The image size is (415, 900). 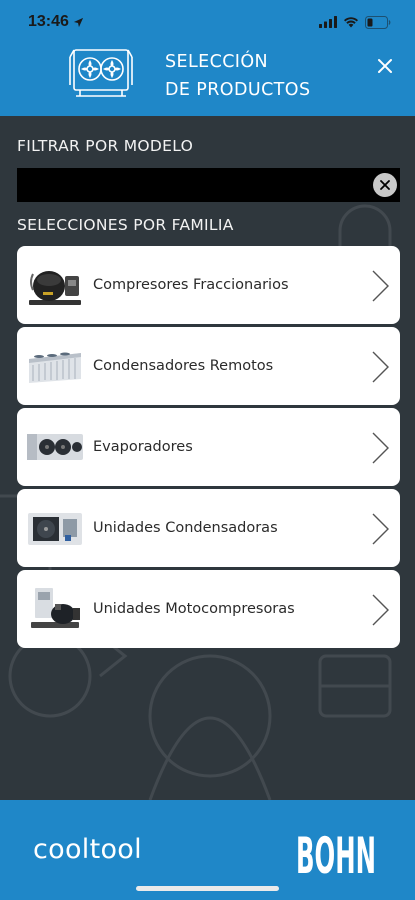 I want to click on family-item-unidades-condensadoras: Unidades Condensadoras, so click(x=208, y=528).